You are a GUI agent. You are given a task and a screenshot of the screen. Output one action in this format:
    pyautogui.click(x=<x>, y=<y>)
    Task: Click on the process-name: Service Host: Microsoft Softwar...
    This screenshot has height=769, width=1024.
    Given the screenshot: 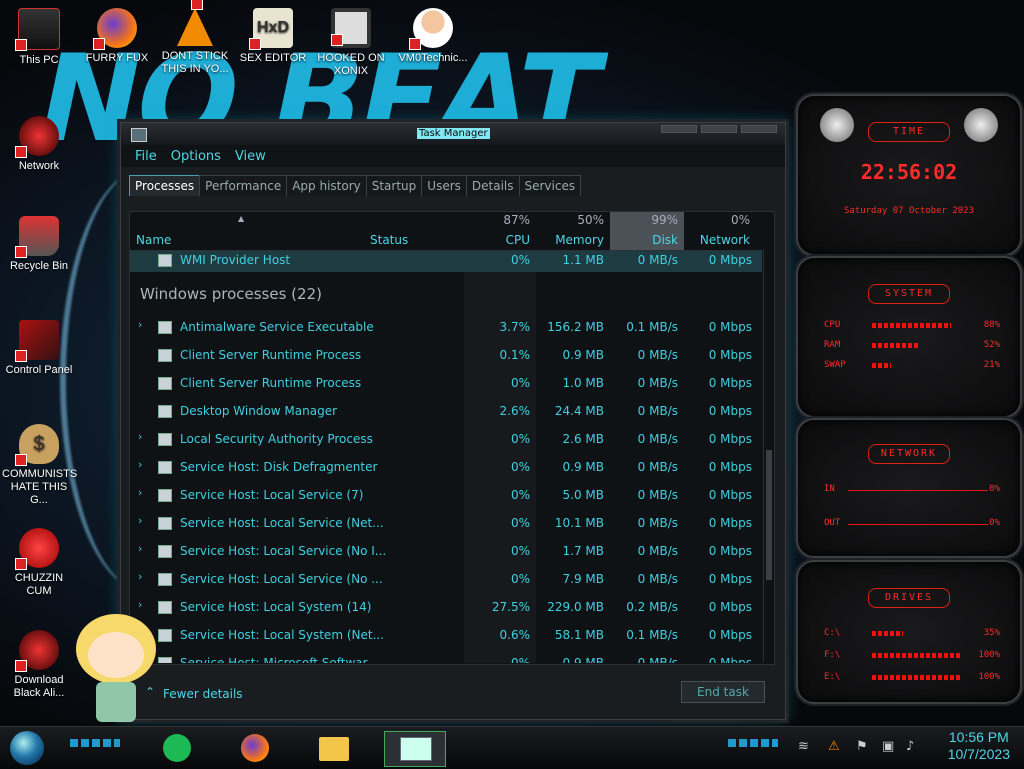 What is the action you would take?
    pyautogui.click(x=279, y=659)
    